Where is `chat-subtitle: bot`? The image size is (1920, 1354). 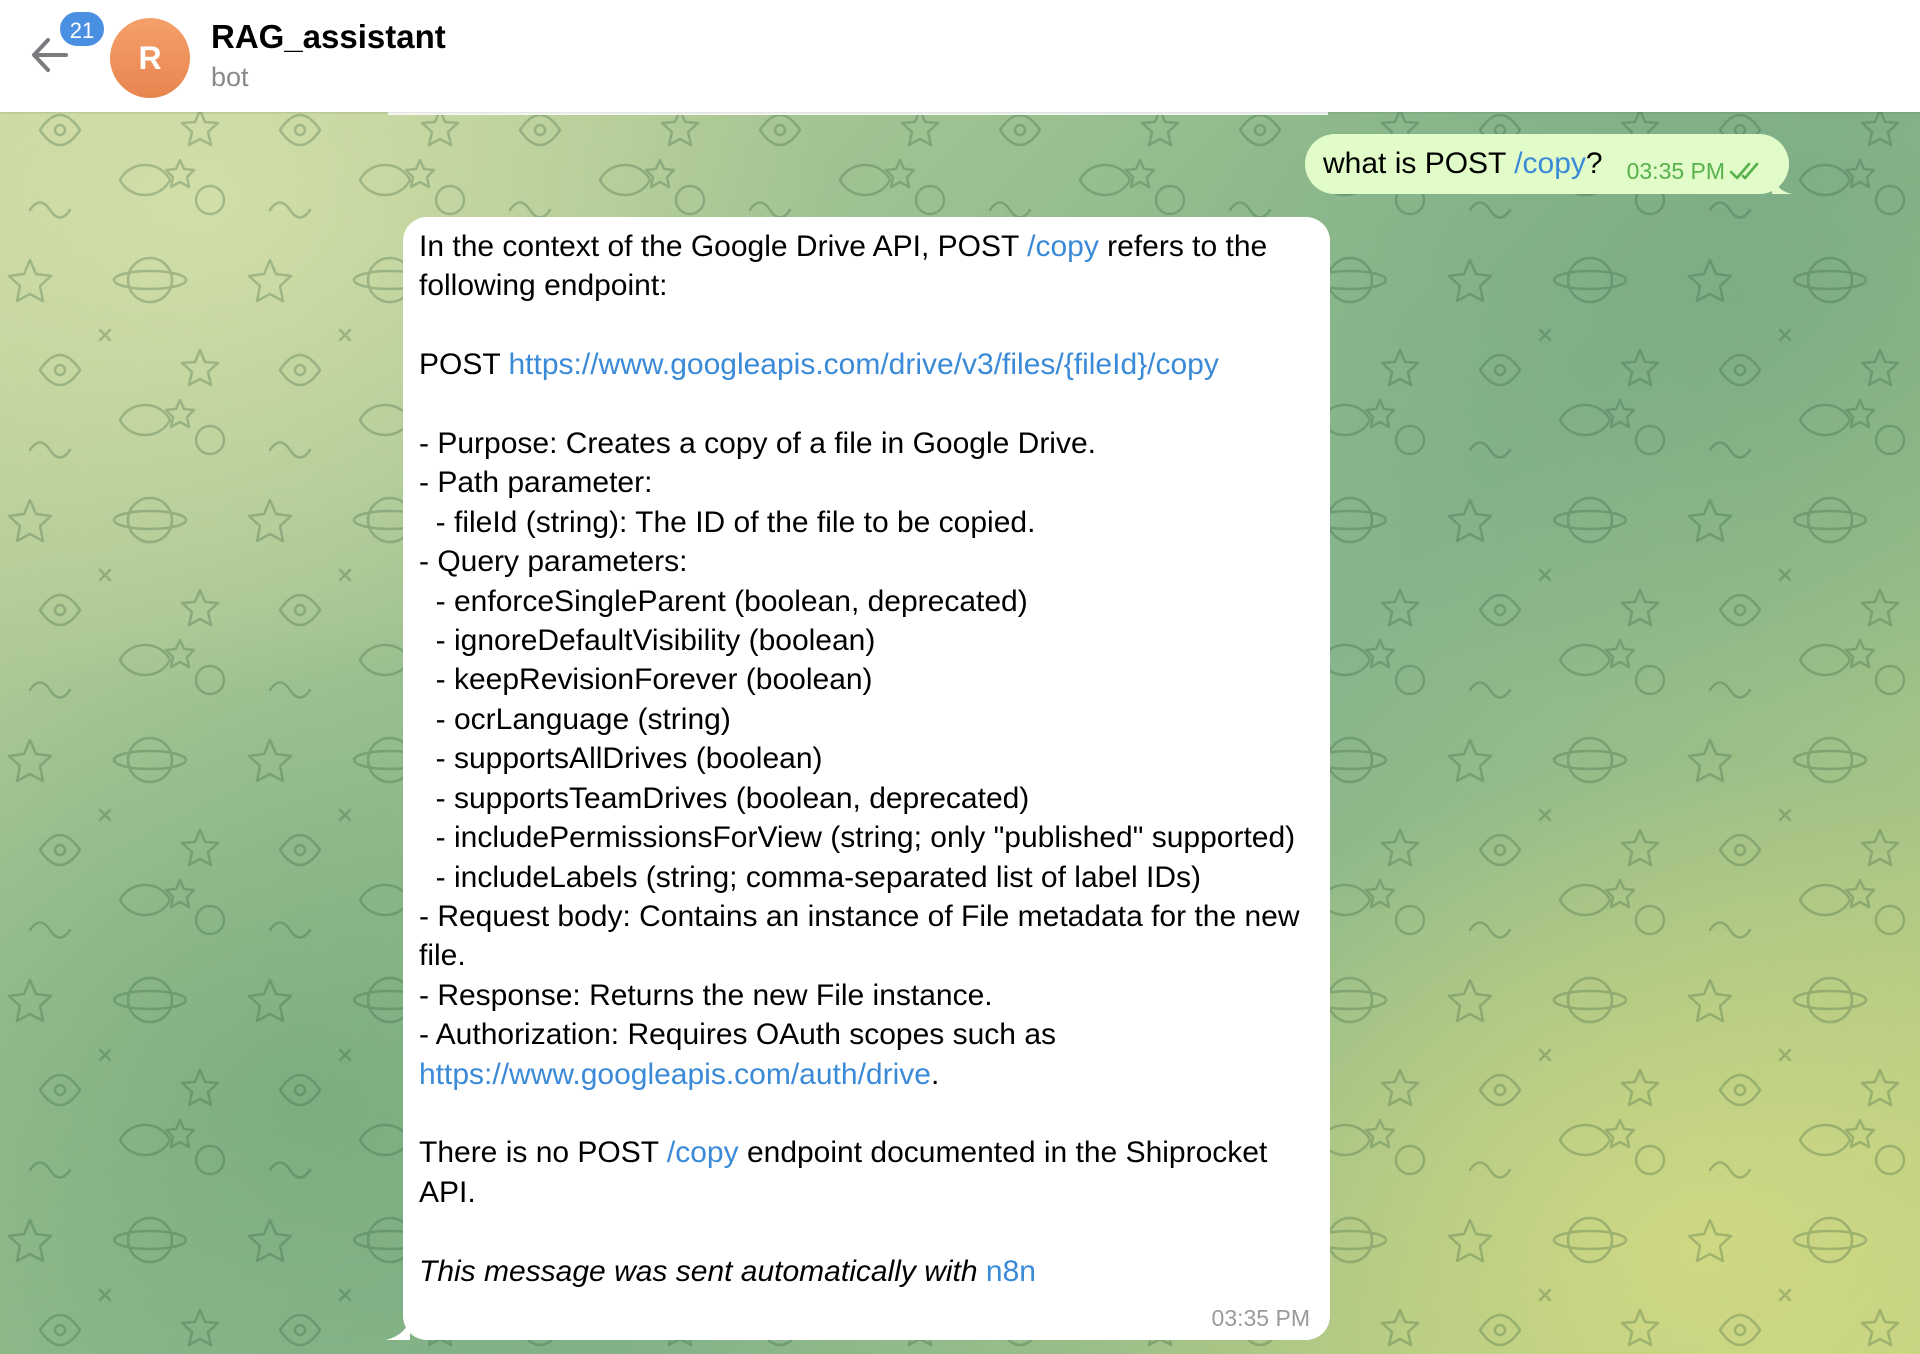
chat-subtitle: bot is located at coordinates (230, 77).